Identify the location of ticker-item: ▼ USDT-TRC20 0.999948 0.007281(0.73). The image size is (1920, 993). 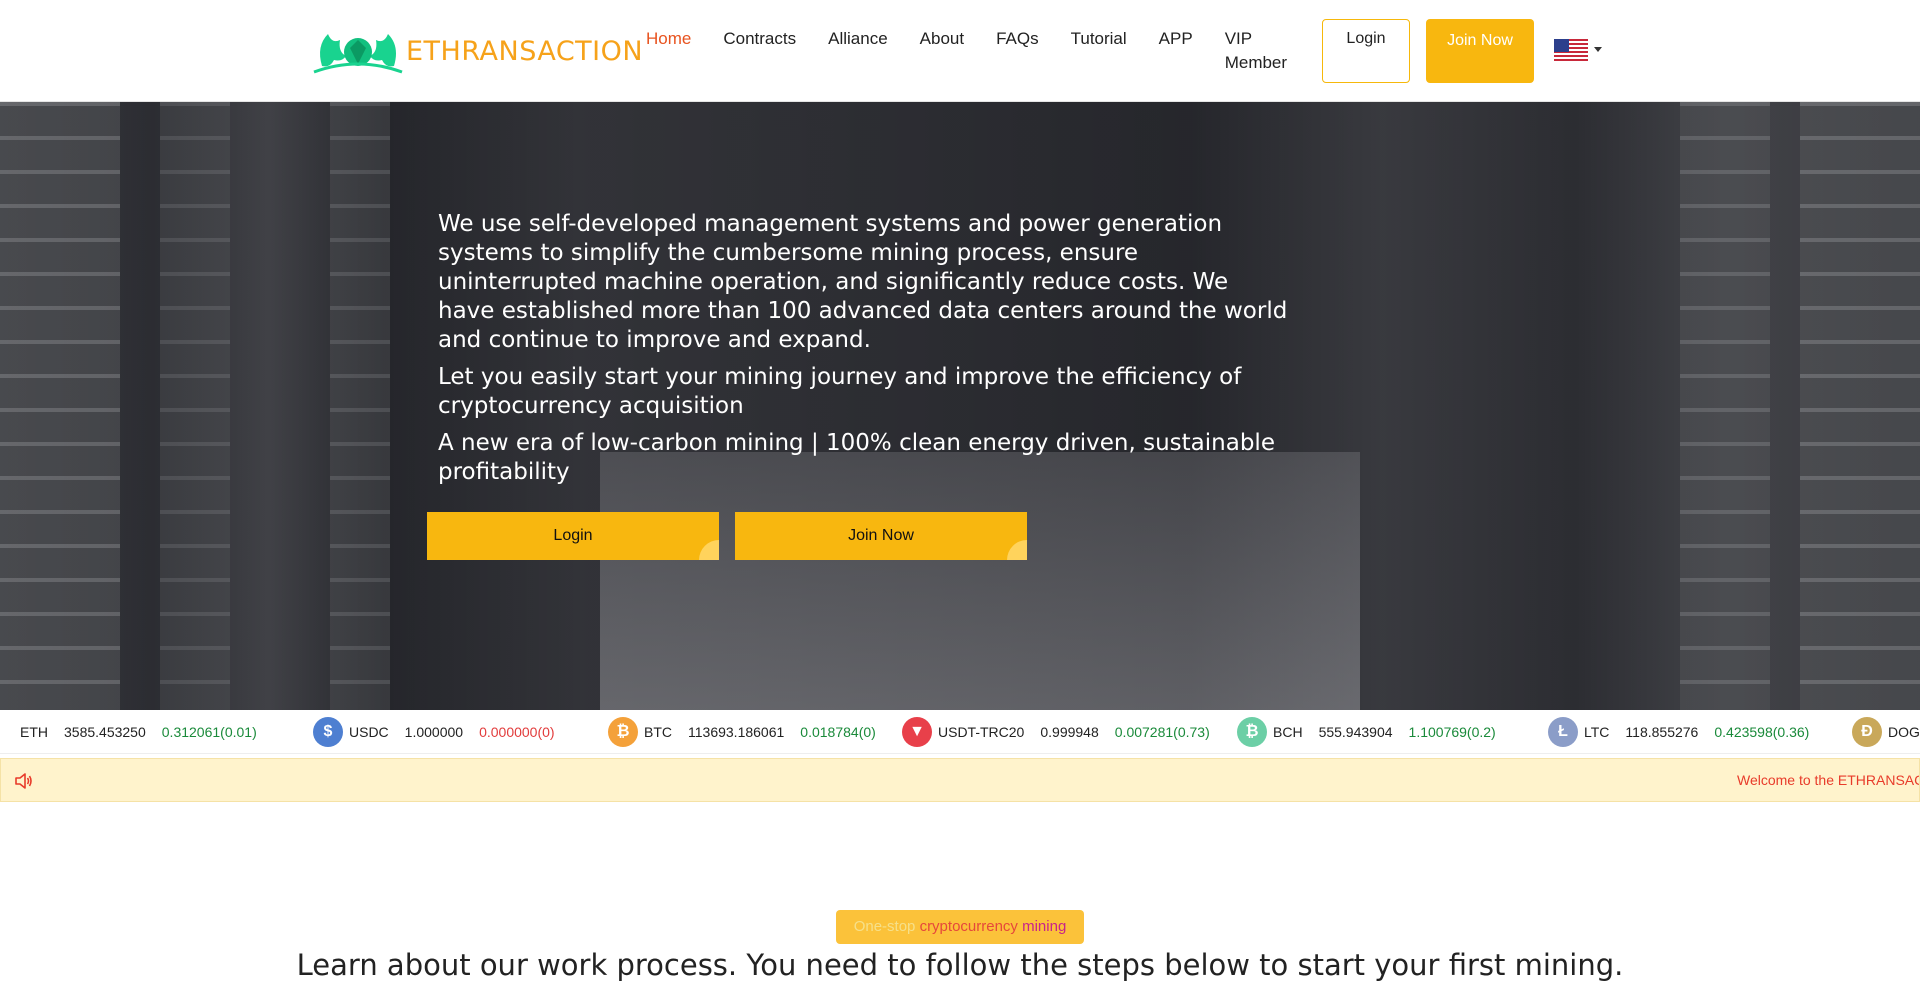
(1056, 731).